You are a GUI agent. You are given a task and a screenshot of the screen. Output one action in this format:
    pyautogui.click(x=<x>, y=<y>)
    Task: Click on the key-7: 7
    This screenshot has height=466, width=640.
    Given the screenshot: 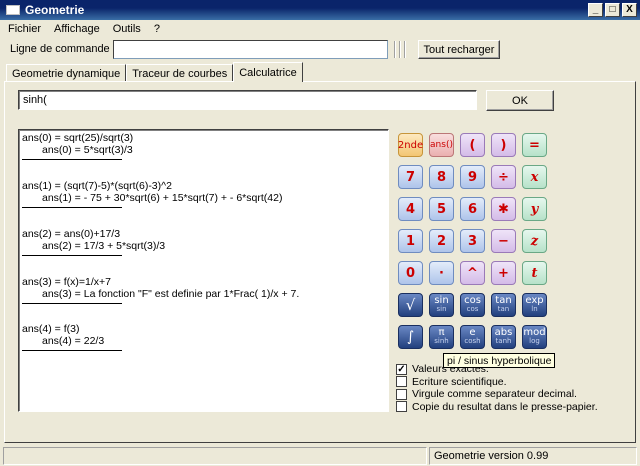 What is the action you would take?
    pyautogui.click(x=410, y=177)
    